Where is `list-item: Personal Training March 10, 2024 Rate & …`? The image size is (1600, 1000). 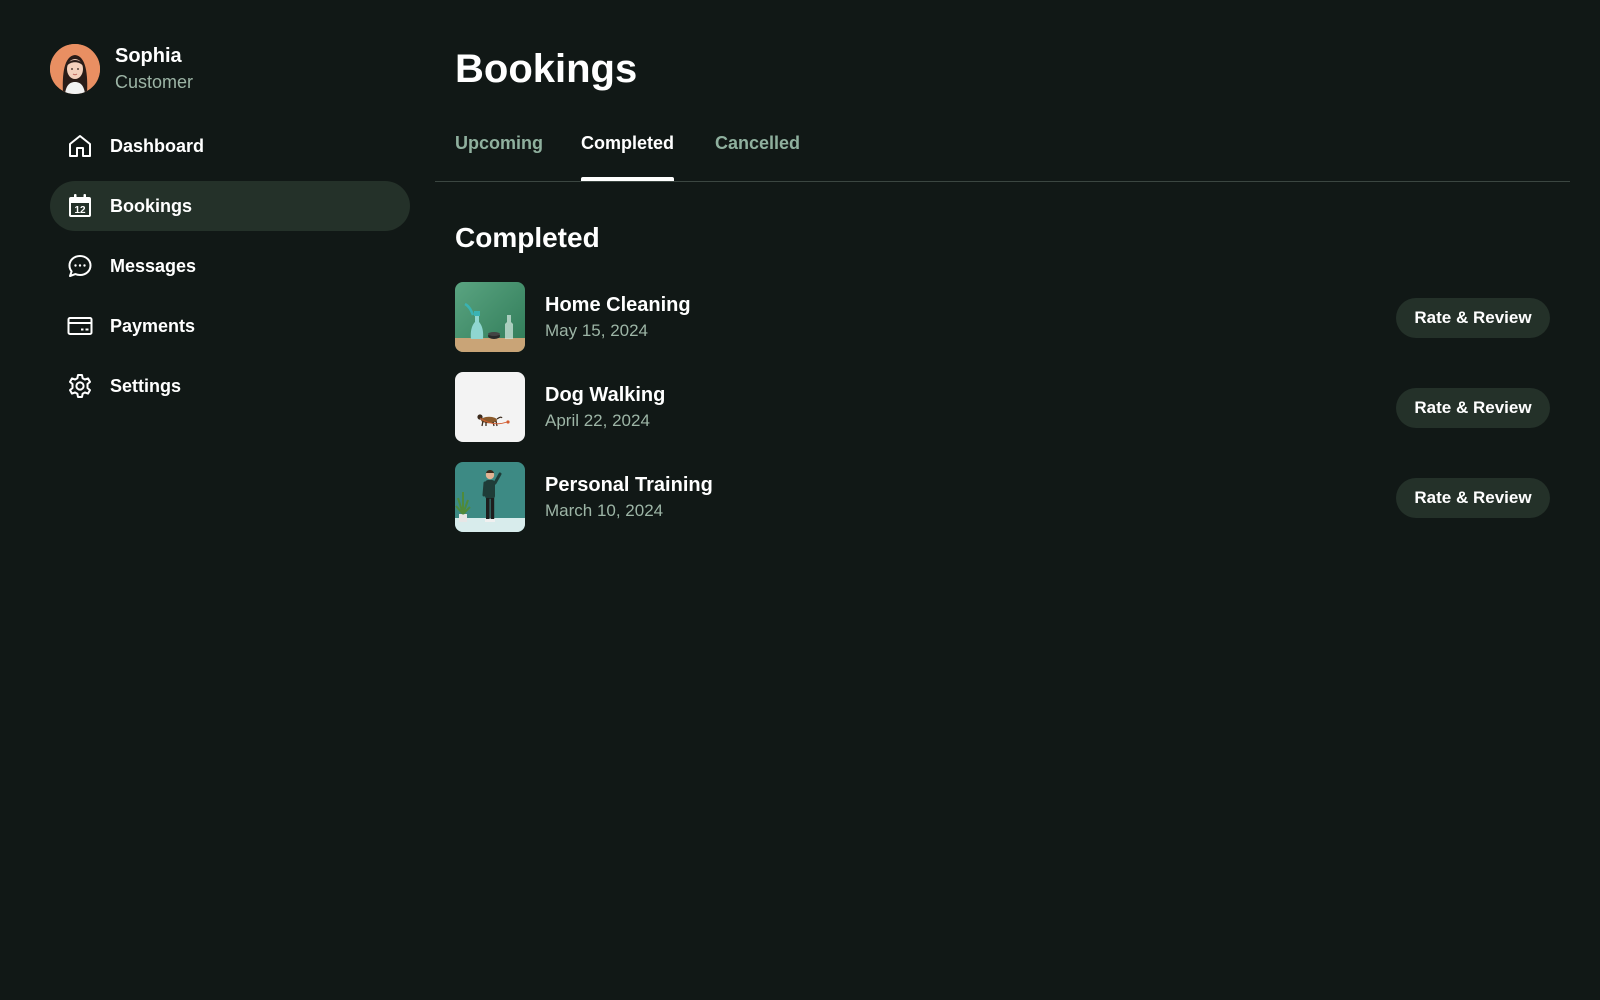 list-item: Personal Training March 10, 2024 Rate & … is located at coordinates (1002, 497).